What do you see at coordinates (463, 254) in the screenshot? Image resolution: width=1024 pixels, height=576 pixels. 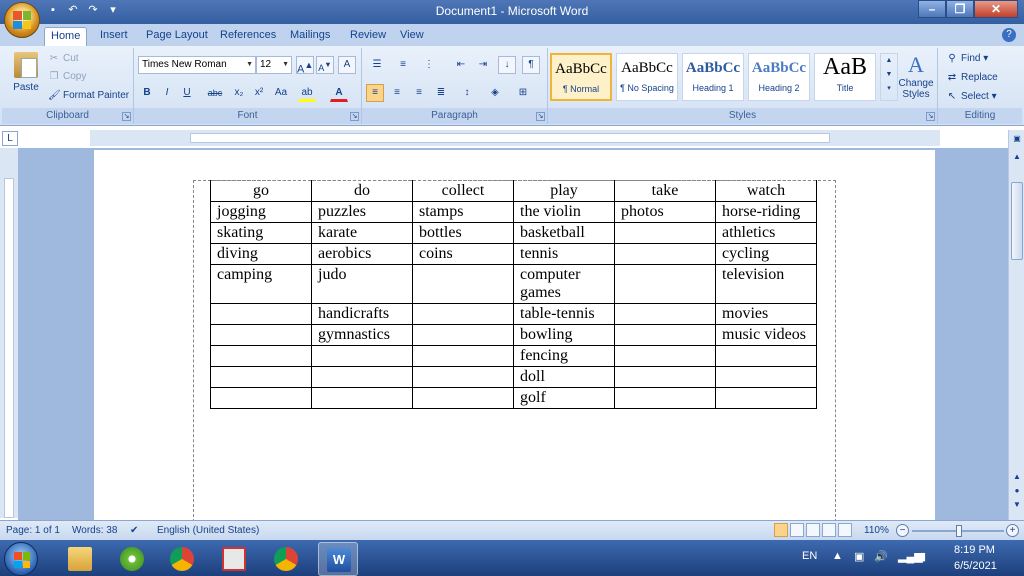 I see `table-cell: coins` at bounding box center [463, 254].